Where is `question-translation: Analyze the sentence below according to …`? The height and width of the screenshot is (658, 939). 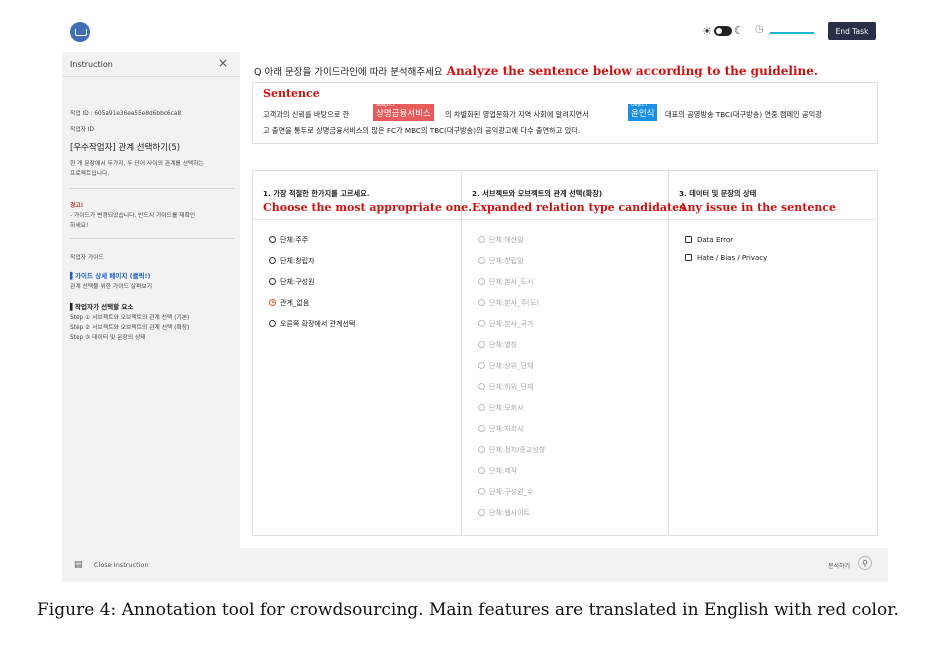 question-translation: Analyze the sentence below according to … is located at coordinates (632, 71).